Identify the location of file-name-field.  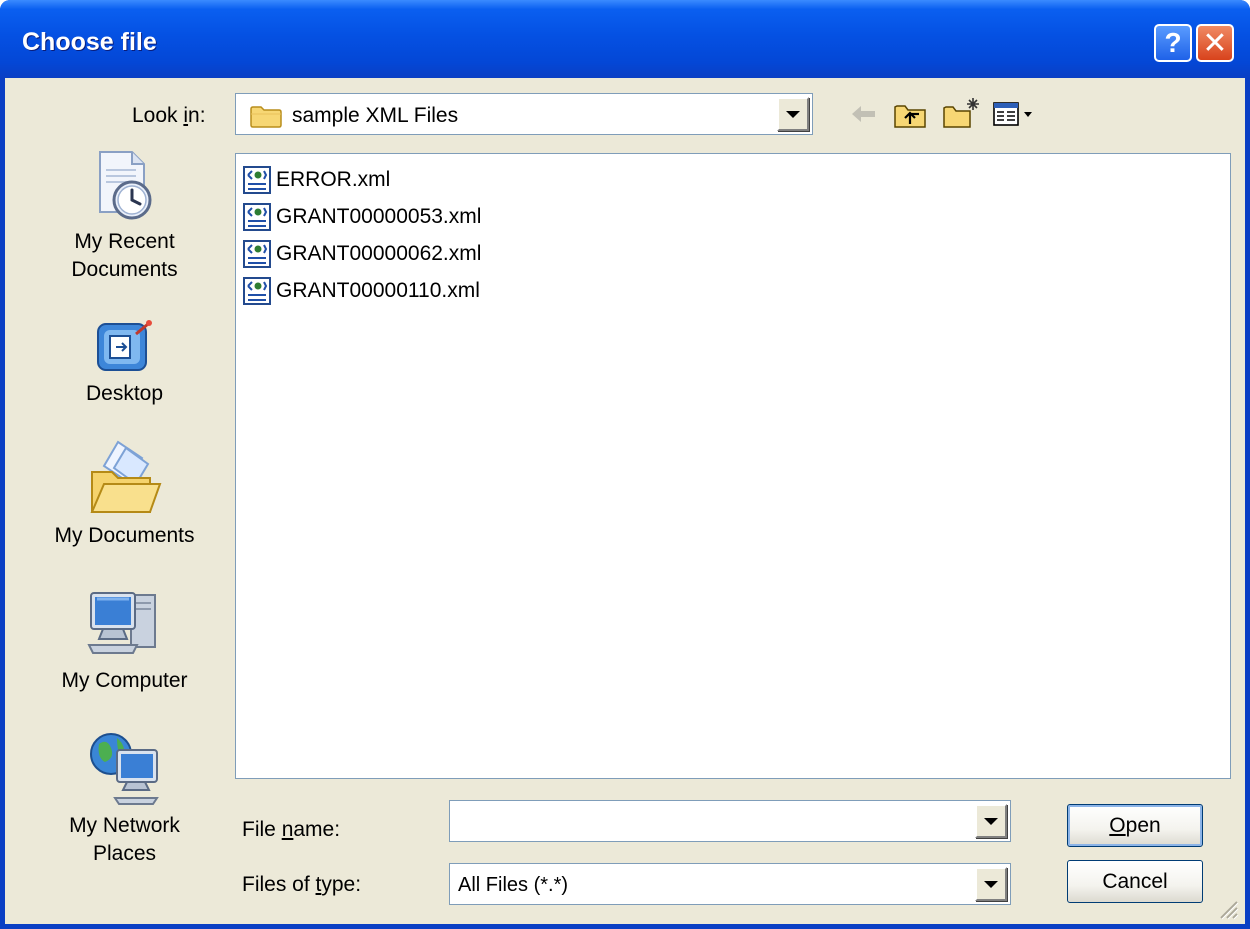
(730, 821).